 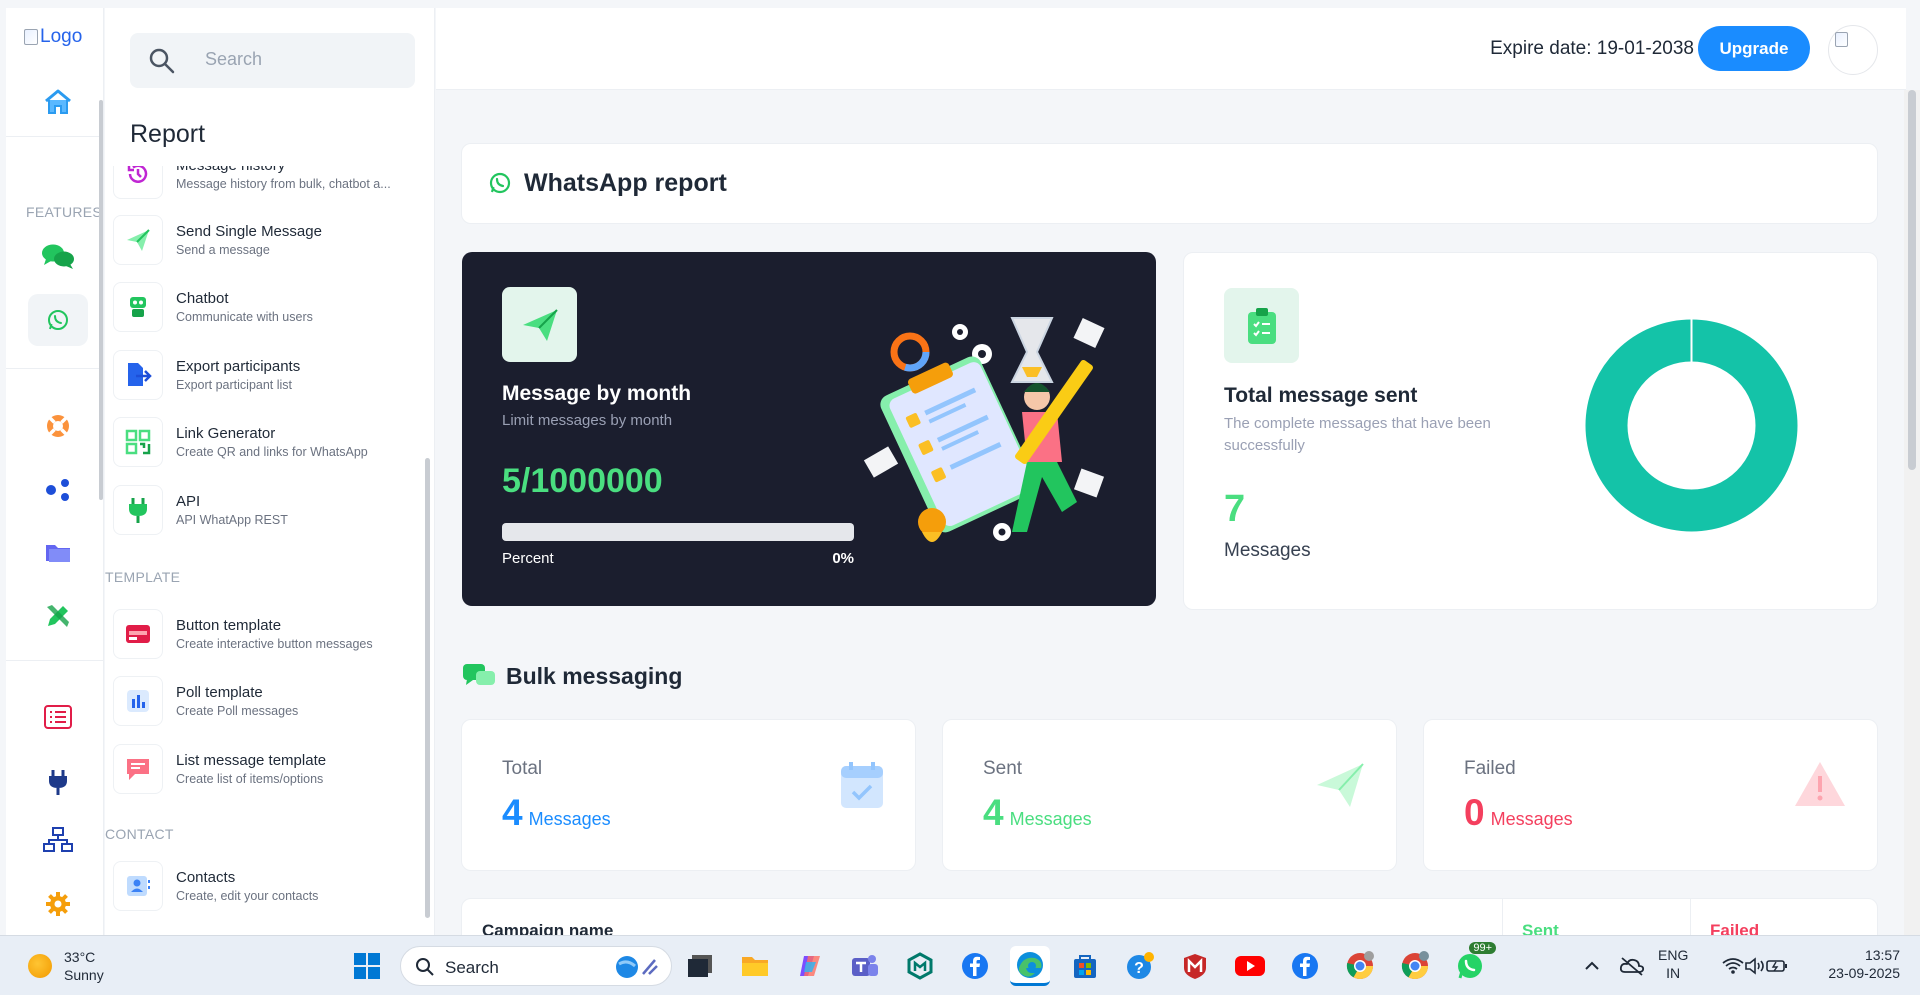 I want to click on start-button, so click(x=367, y=966).